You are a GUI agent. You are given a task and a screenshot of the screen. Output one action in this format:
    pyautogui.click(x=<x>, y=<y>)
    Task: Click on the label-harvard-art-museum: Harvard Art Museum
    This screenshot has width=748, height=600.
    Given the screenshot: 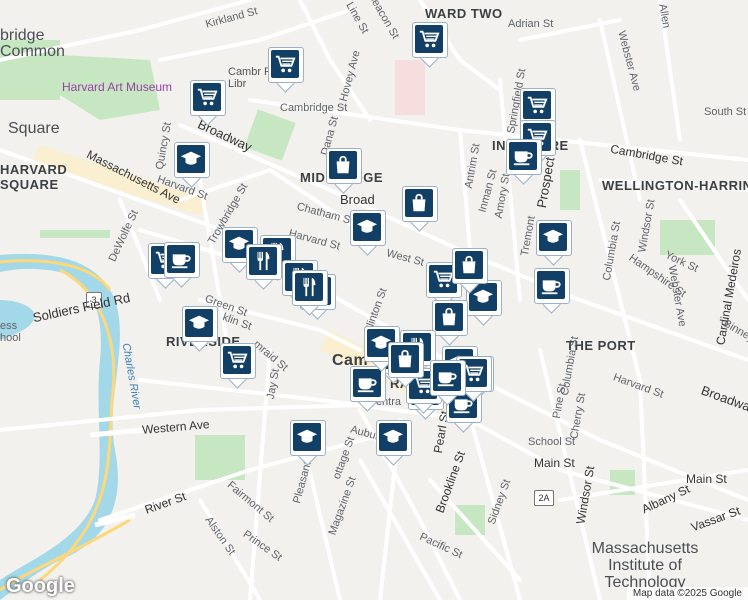 What is the action you would take?
    pyautogui.click(x=117, y=87)
    